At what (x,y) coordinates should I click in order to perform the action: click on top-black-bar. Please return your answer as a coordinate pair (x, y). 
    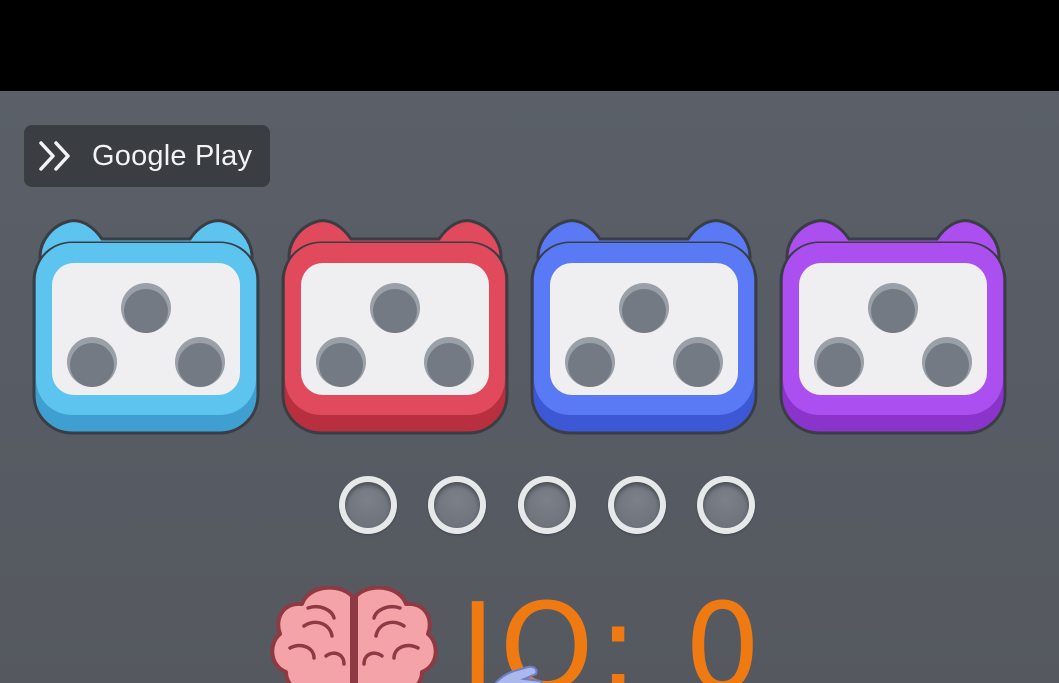
    Looking at the image, I should click on (529, 45).